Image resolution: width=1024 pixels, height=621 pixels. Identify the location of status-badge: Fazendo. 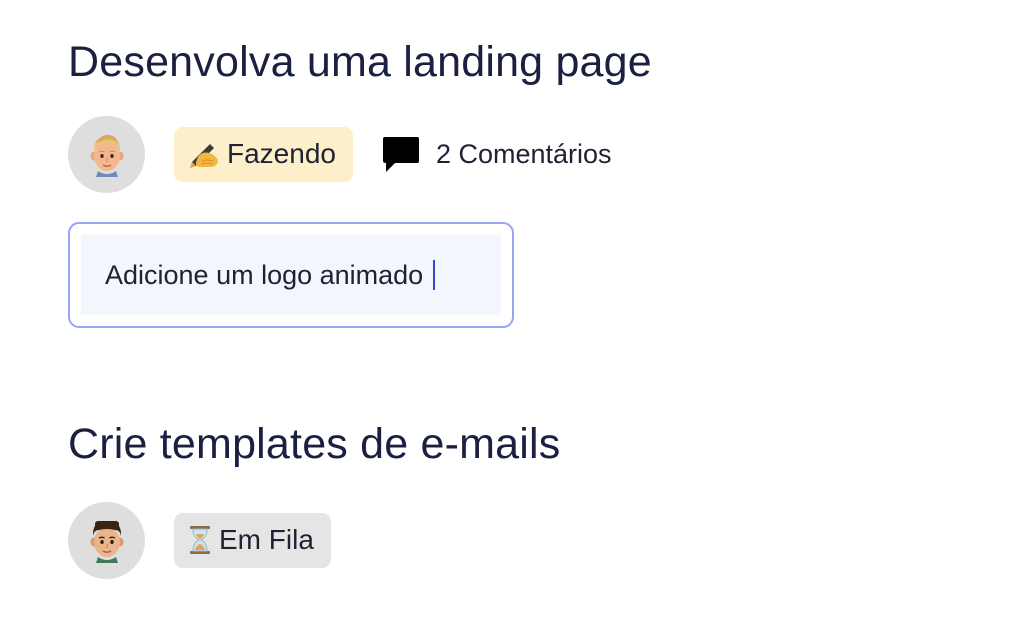
(263, 154).